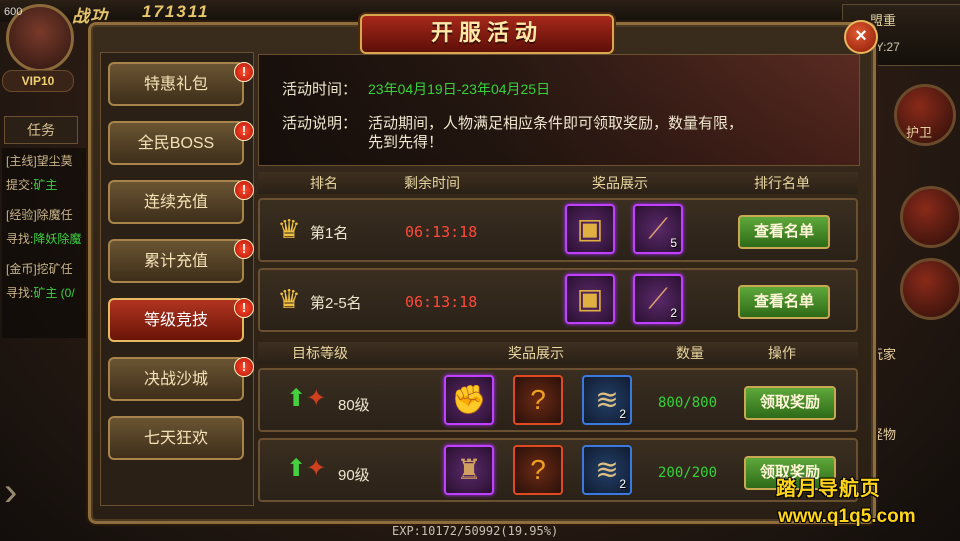  I want to click on sidebar-item-seven-day-carnival: 七天狂欢, so click(176, 438).